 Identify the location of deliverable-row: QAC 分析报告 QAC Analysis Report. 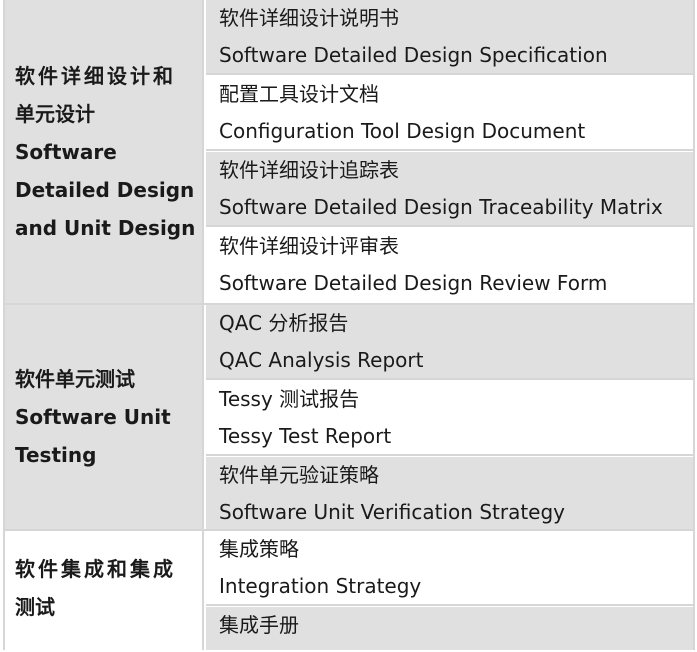
(450, 342).